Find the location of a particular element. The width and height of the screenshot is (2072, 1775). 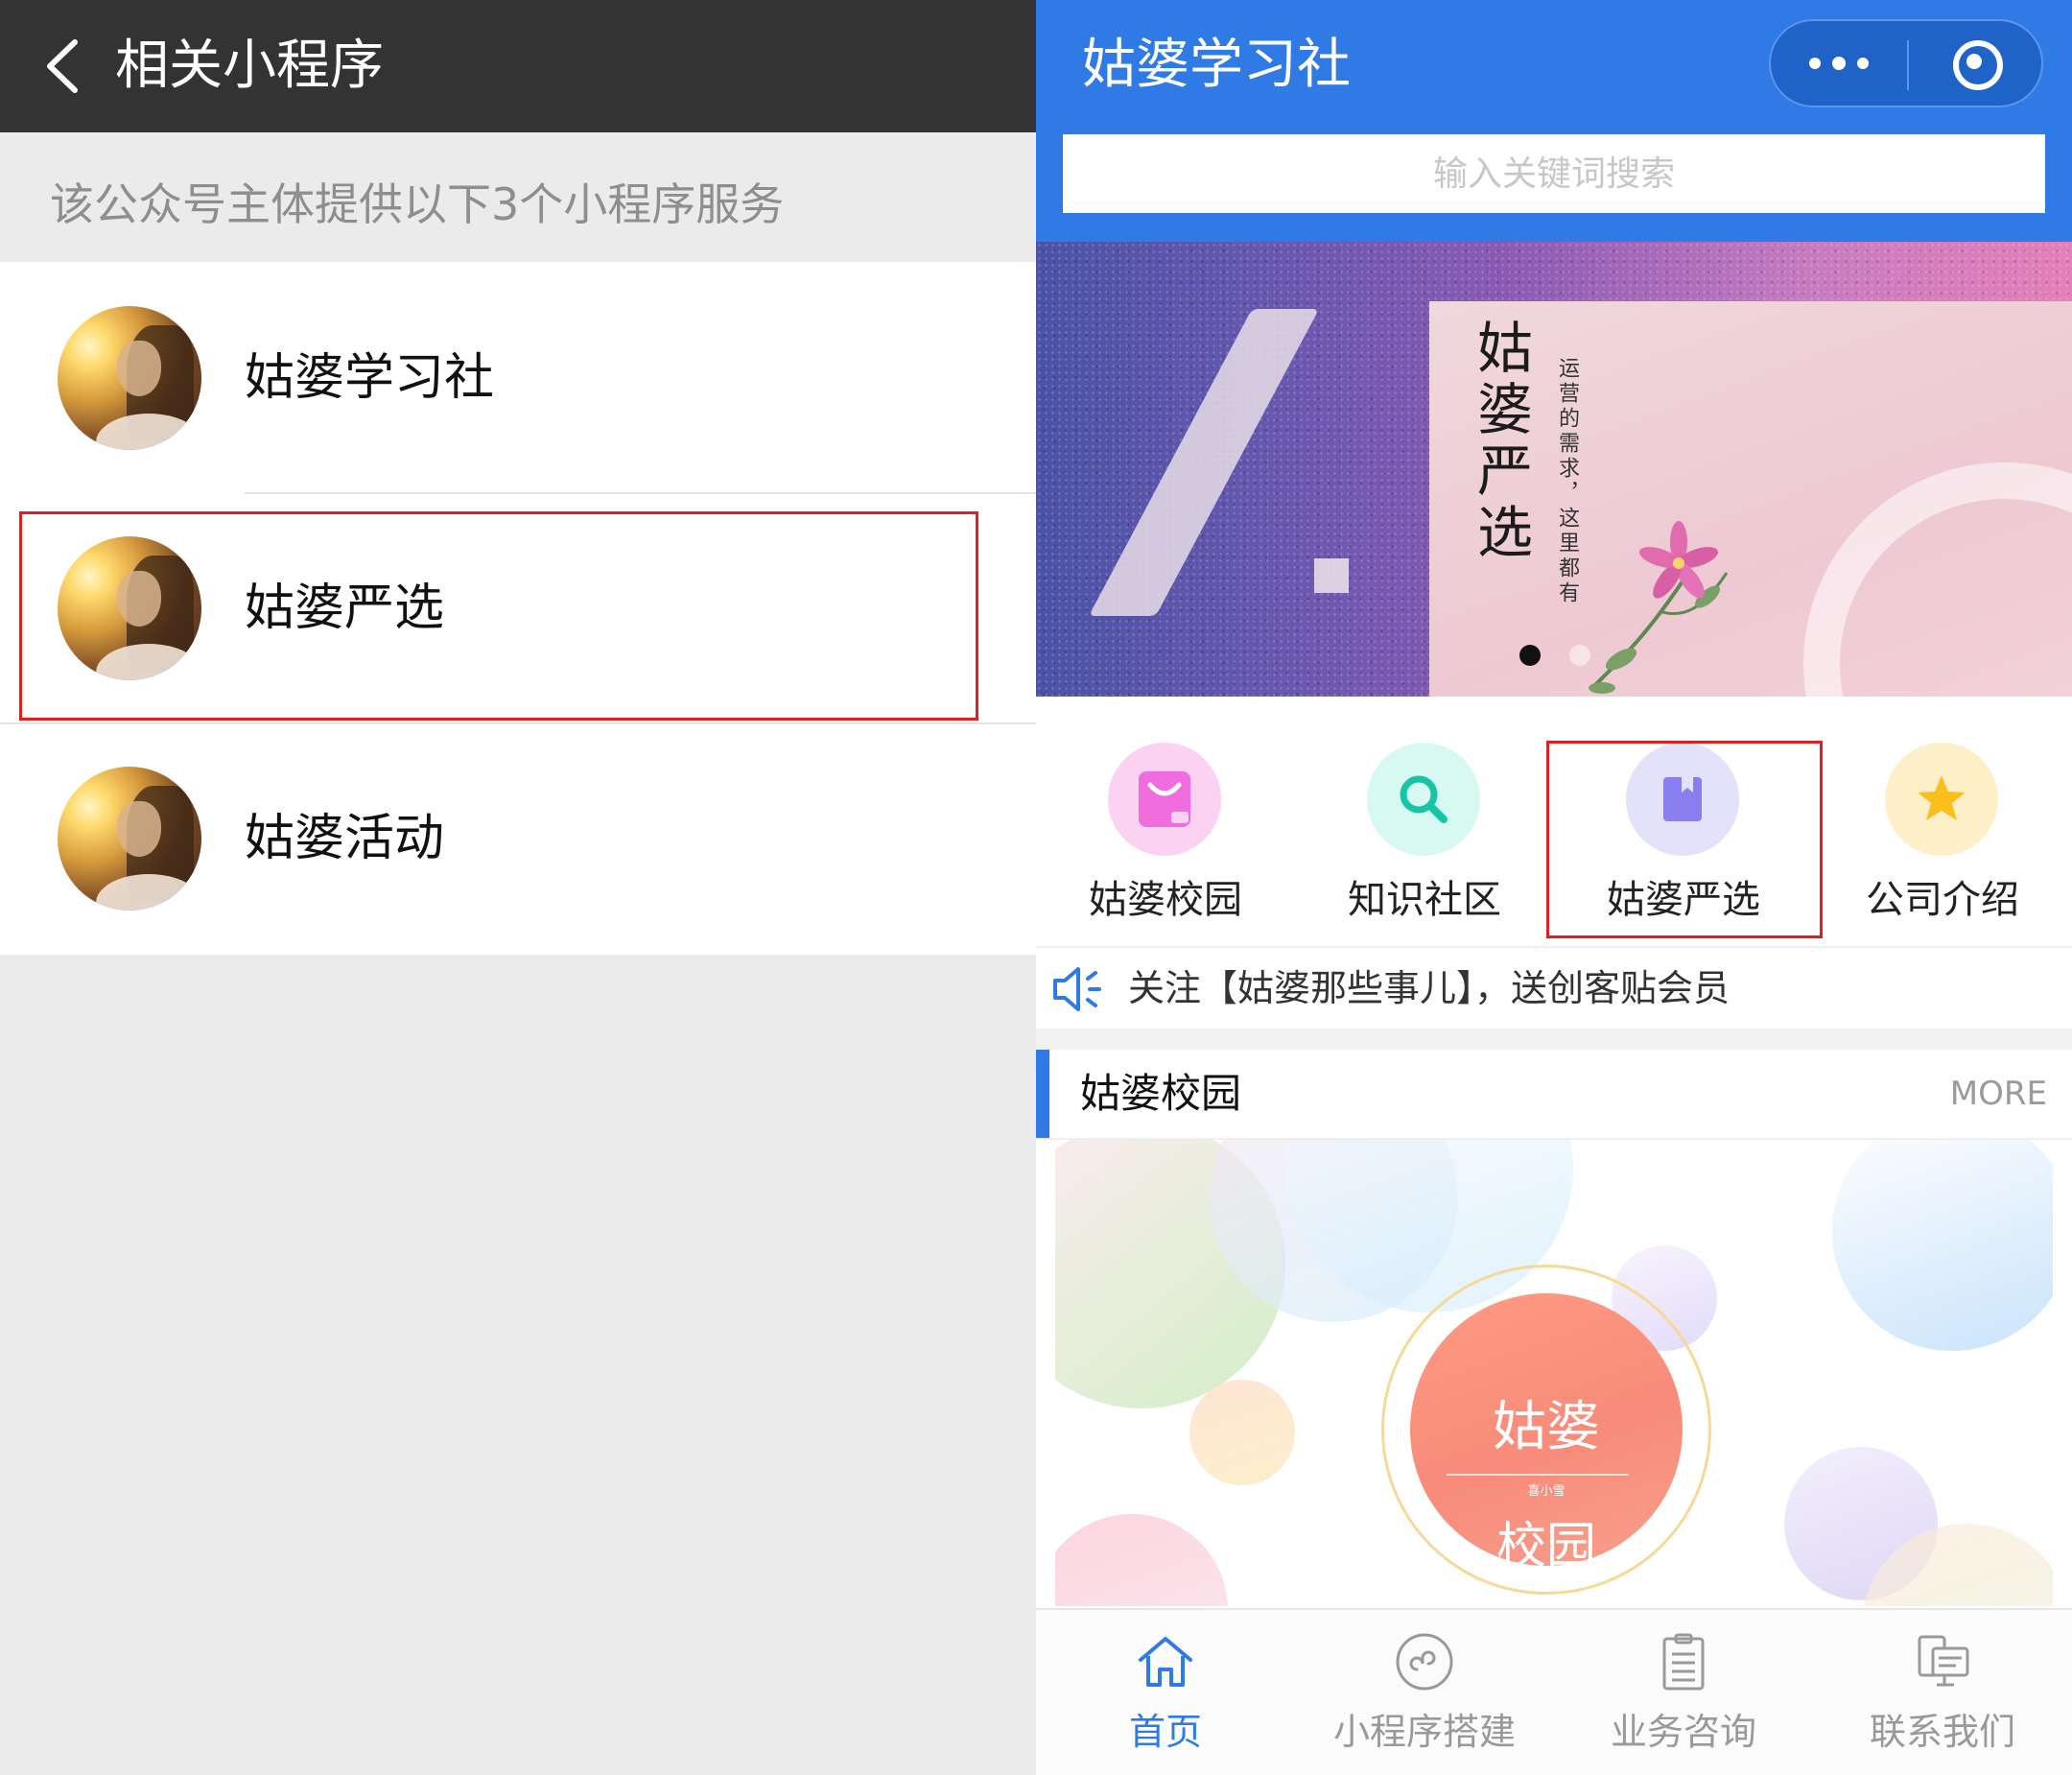

tab-home: 首页 is located at coordinates (1165, 1692).